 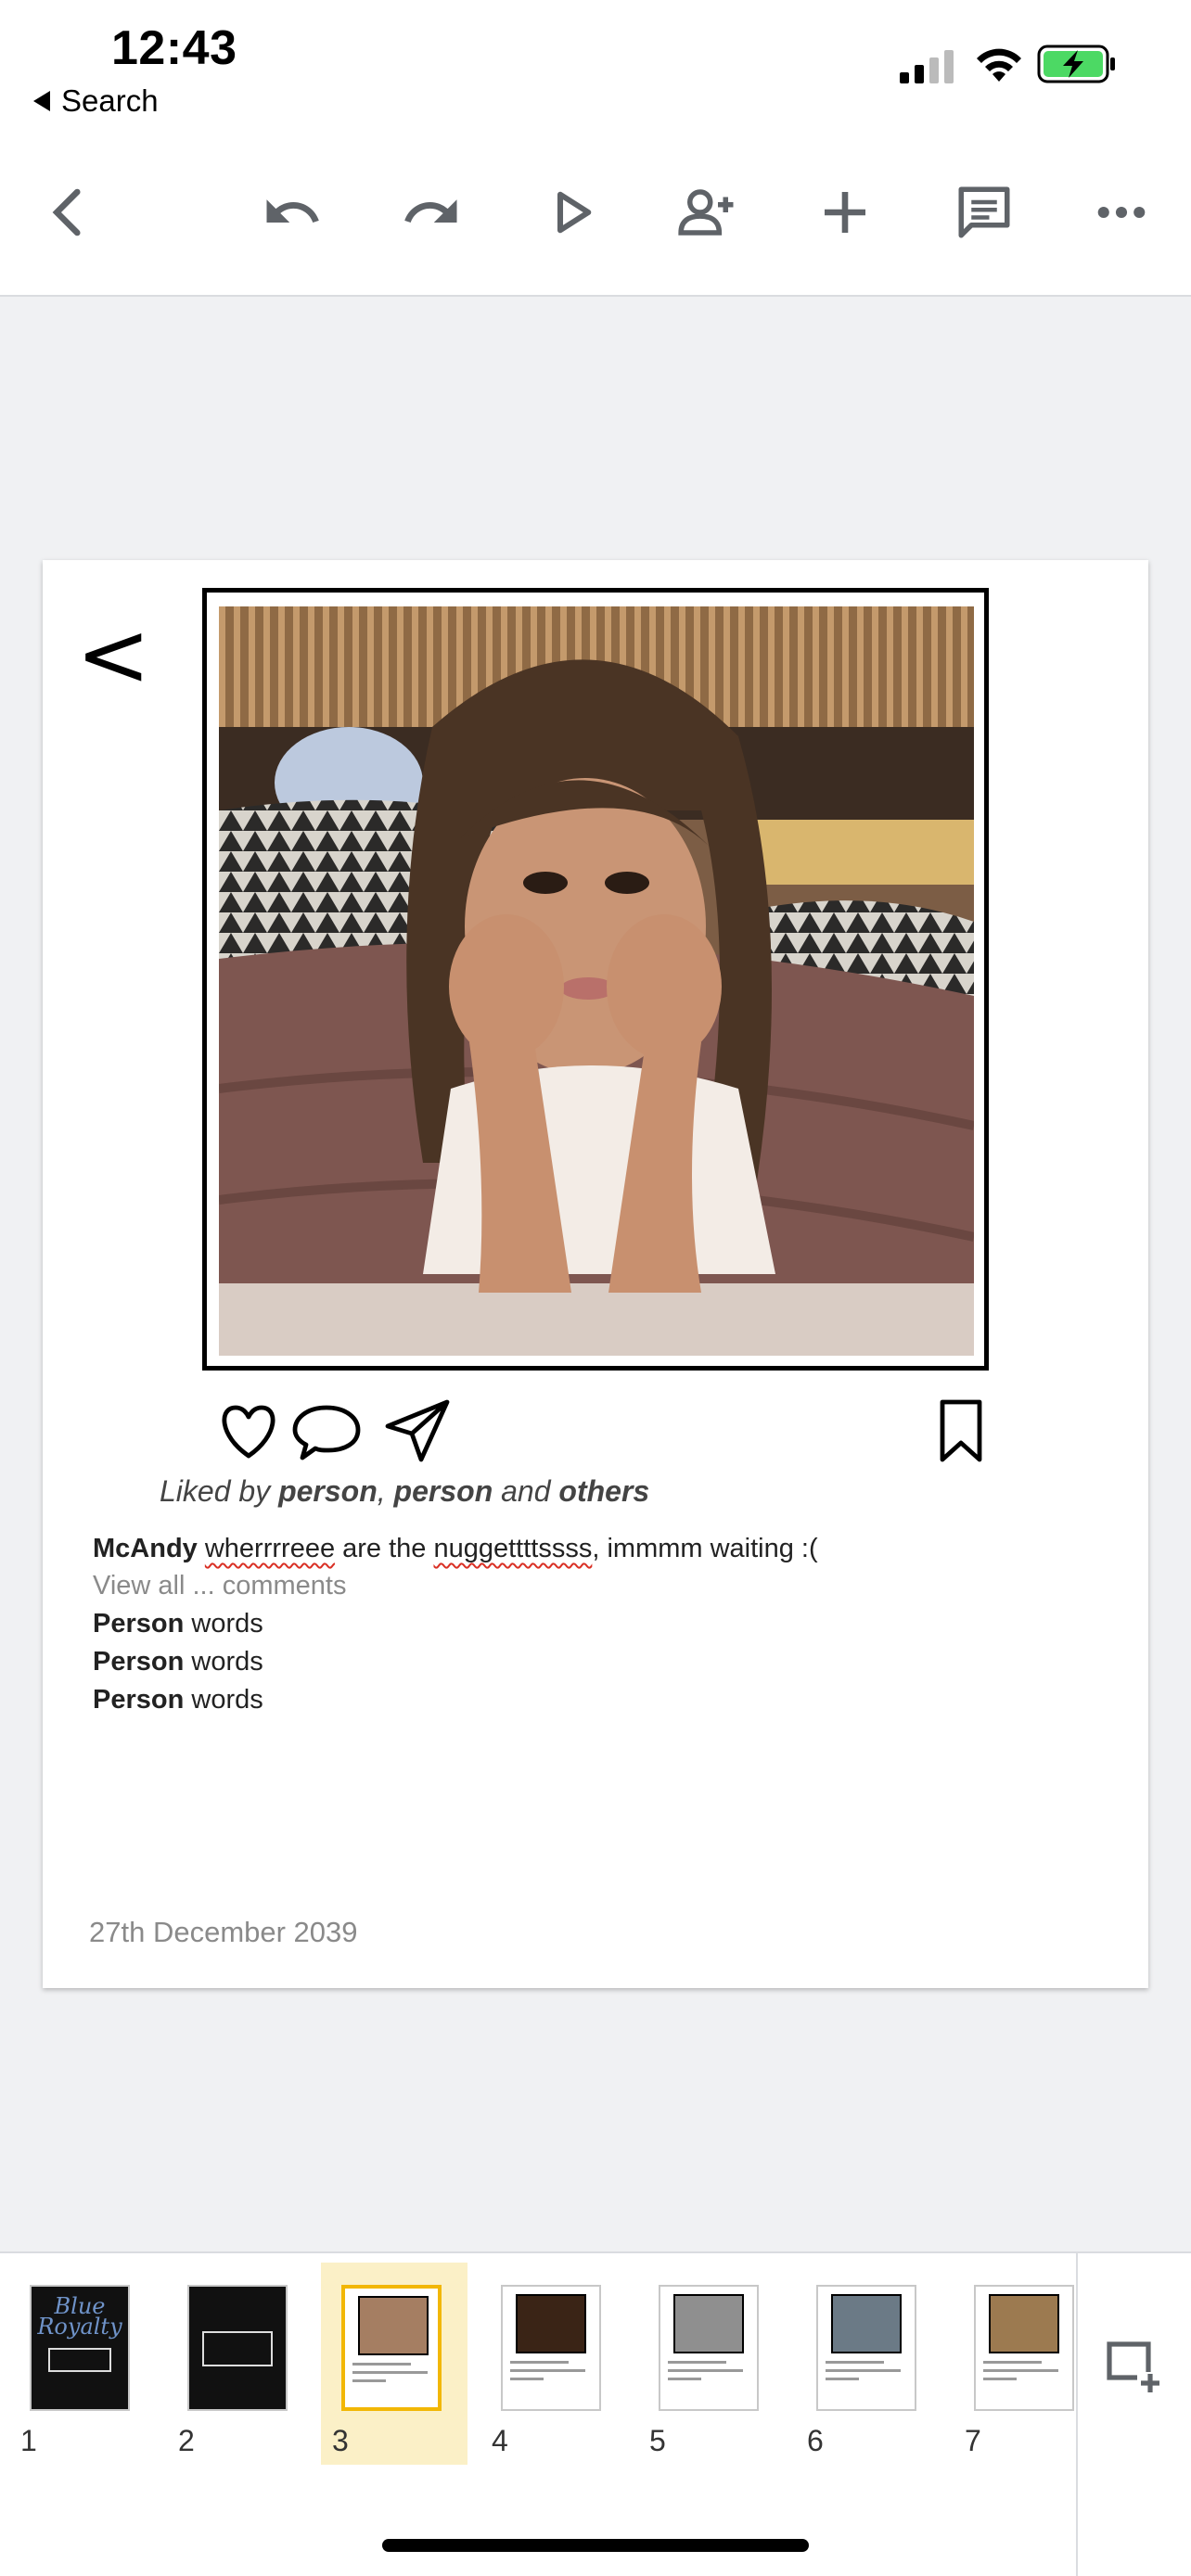 I want to click on likes-prefix: Liked by, so click(x=219, y=1491).